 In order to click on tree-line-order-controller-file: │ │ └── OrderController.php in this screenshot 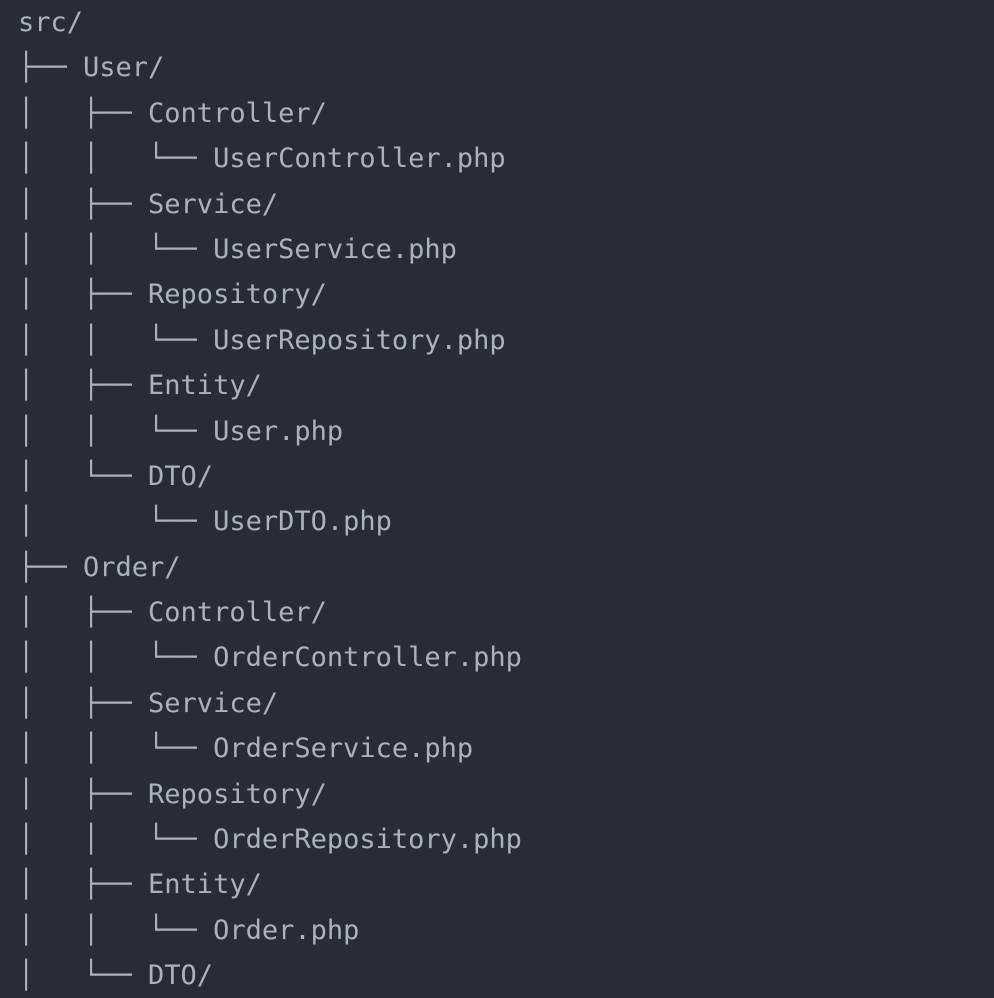, I will do `click(270, 658)`.